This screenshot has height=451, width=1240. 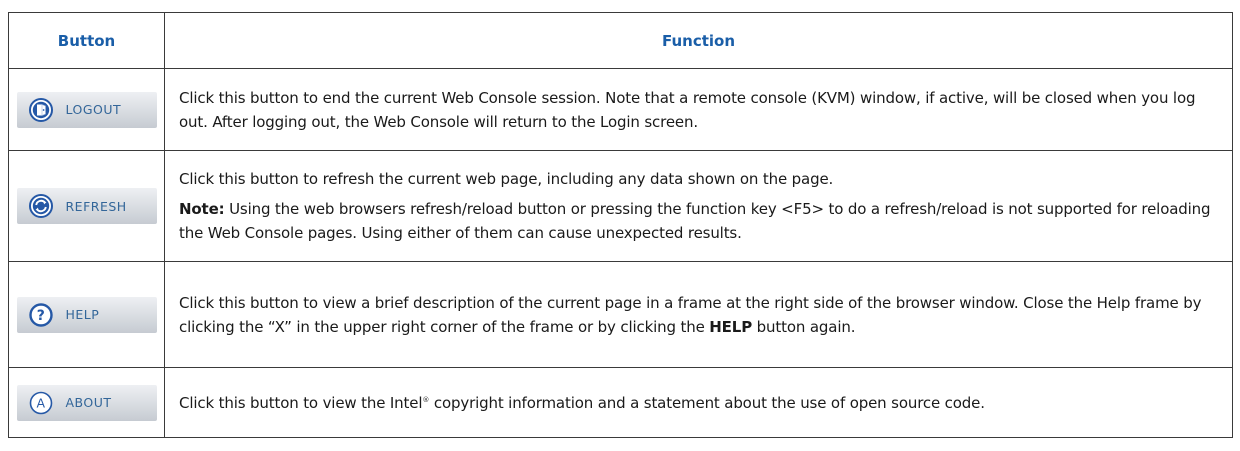 I want to click on button-label: LOGOUT, so click(x=93, y=109).